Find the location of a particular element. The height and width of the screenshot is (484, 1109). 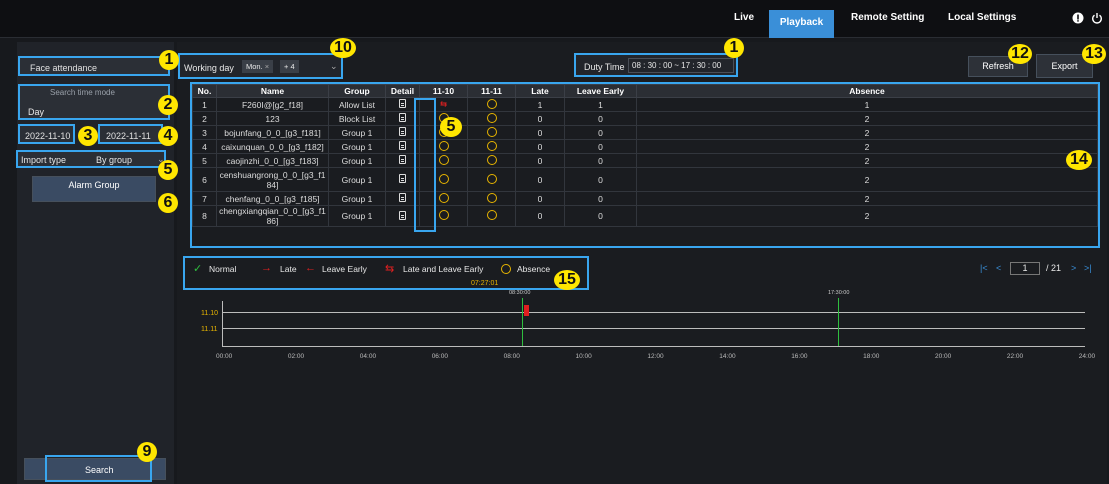

timeline-tick-label: 12:00 is located at coordinates (655, 356).